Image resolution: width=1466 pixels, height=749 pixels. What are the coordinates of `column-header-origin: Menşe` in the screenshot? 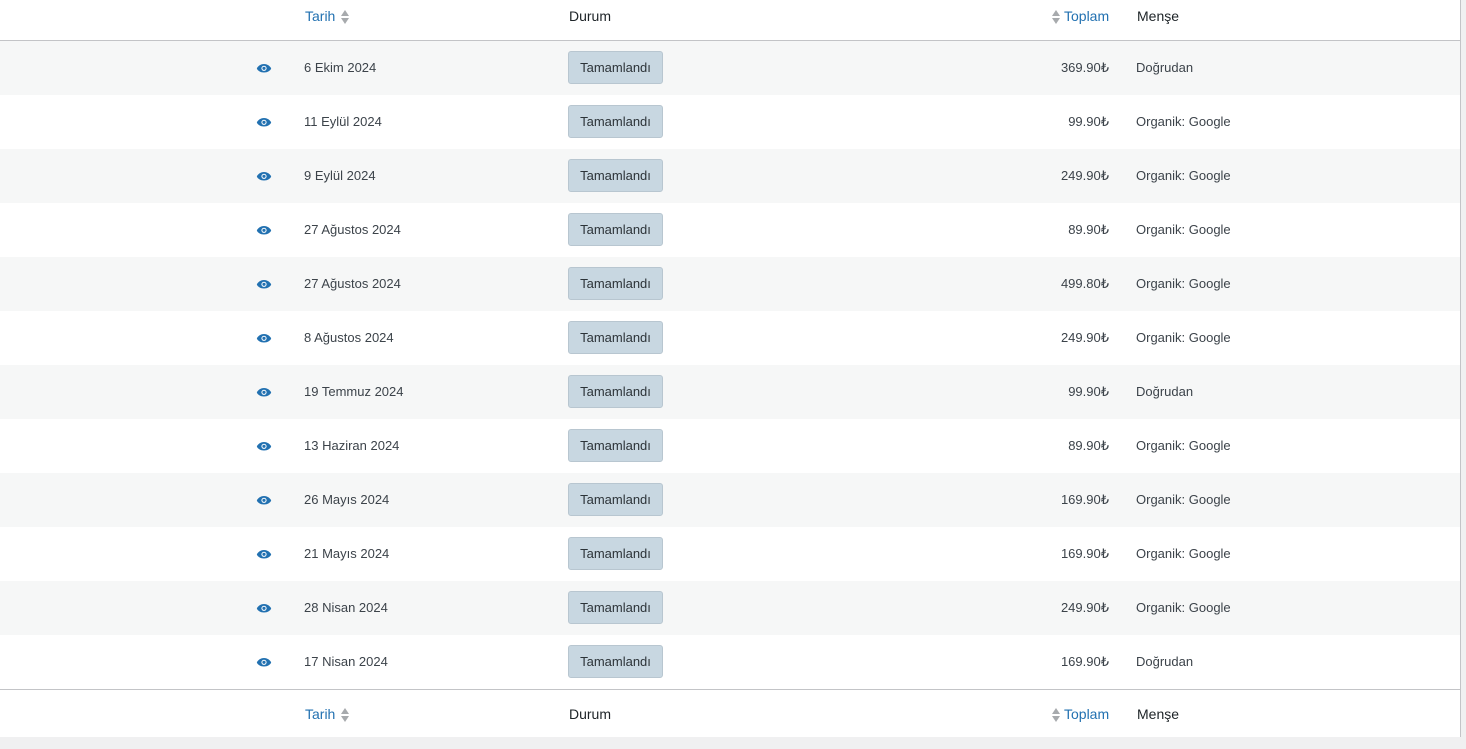 It's located at (1158, 16).